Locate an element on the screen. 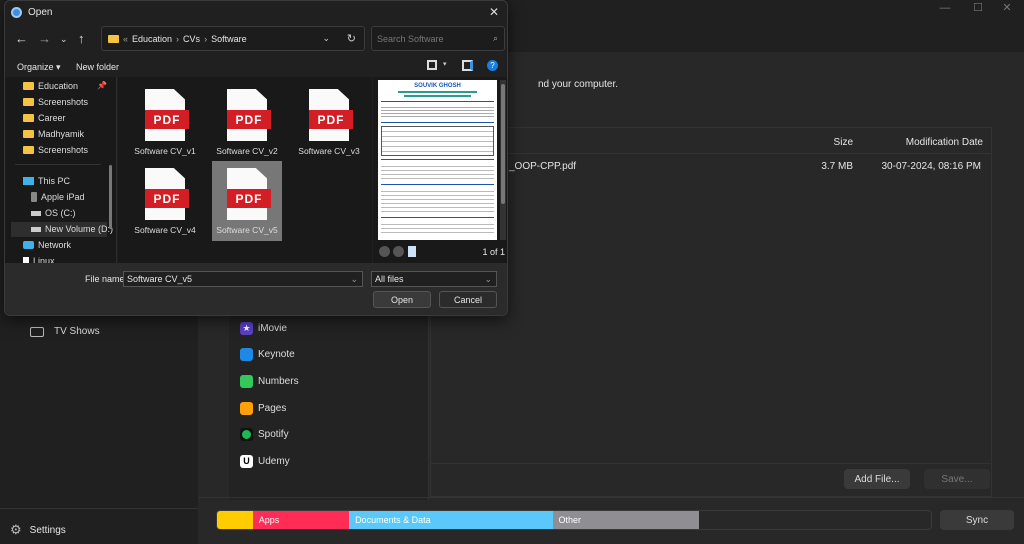  pin-icon: 📌 is located at coordinates (102, 85).